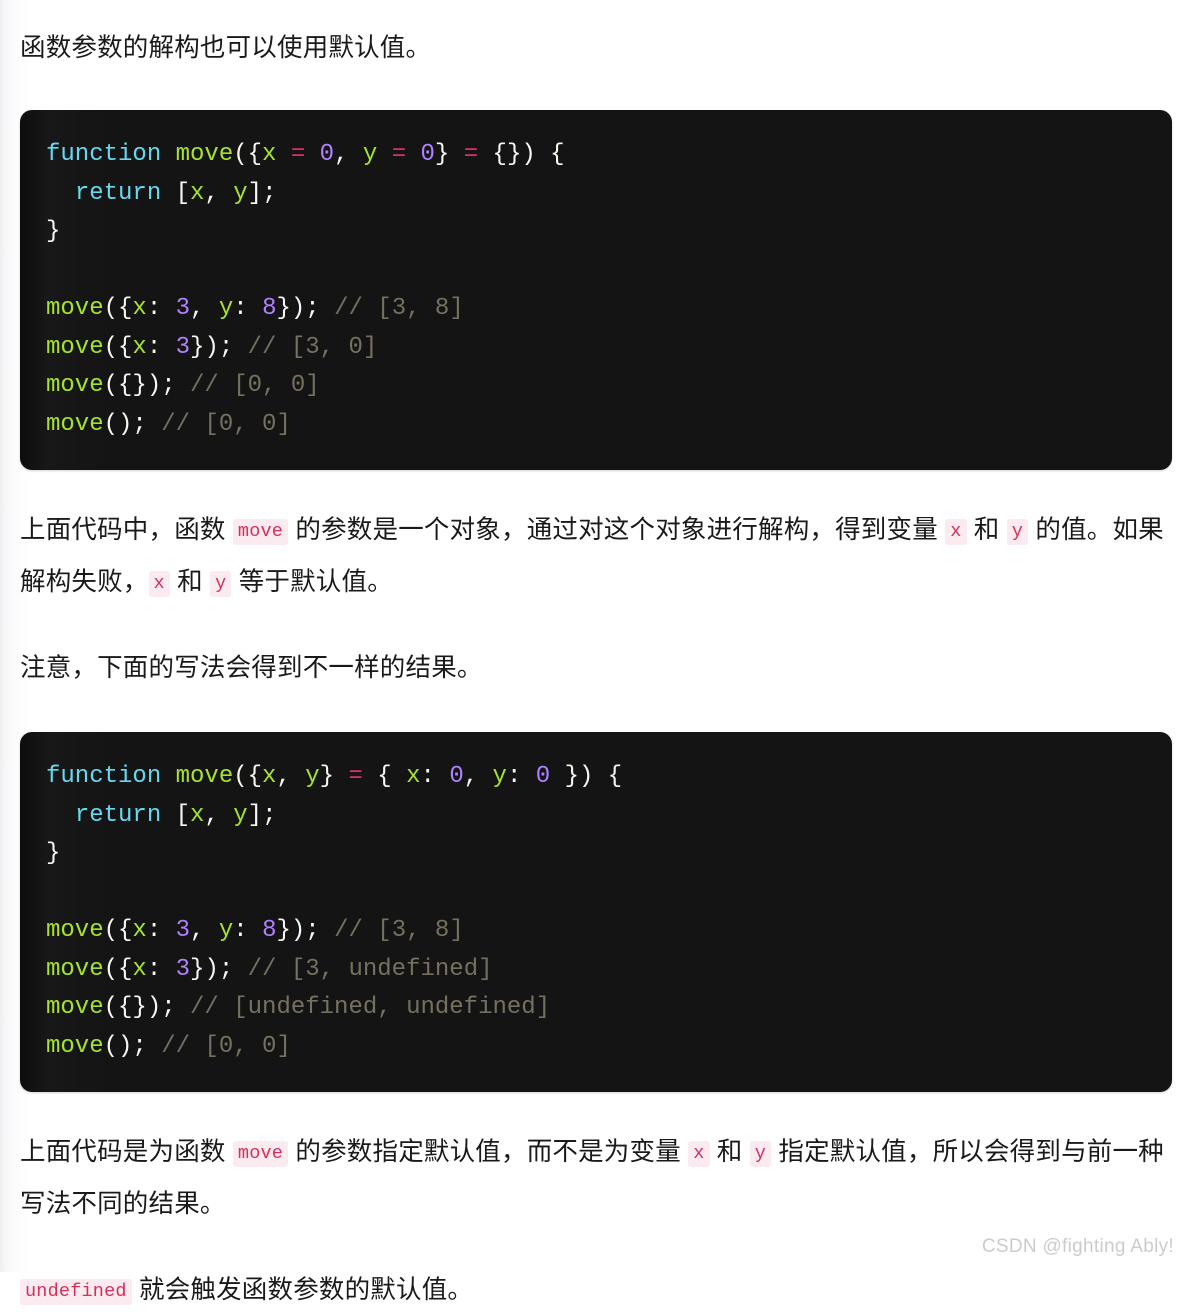  What do you see at coordinates (986, 530) in the screenshot?
I see `explain1-part3: 和` at bounding box center [986, 530].